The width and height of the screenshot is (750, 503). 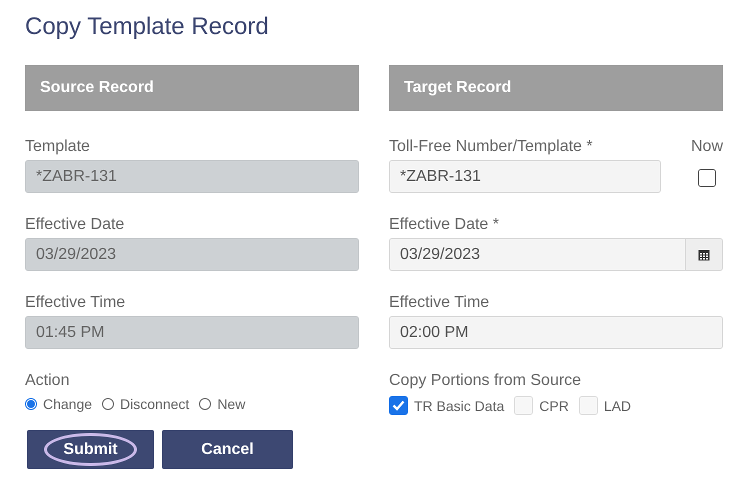 I want to click on page-title: Copy Template Record, so click(x=147, y=27).